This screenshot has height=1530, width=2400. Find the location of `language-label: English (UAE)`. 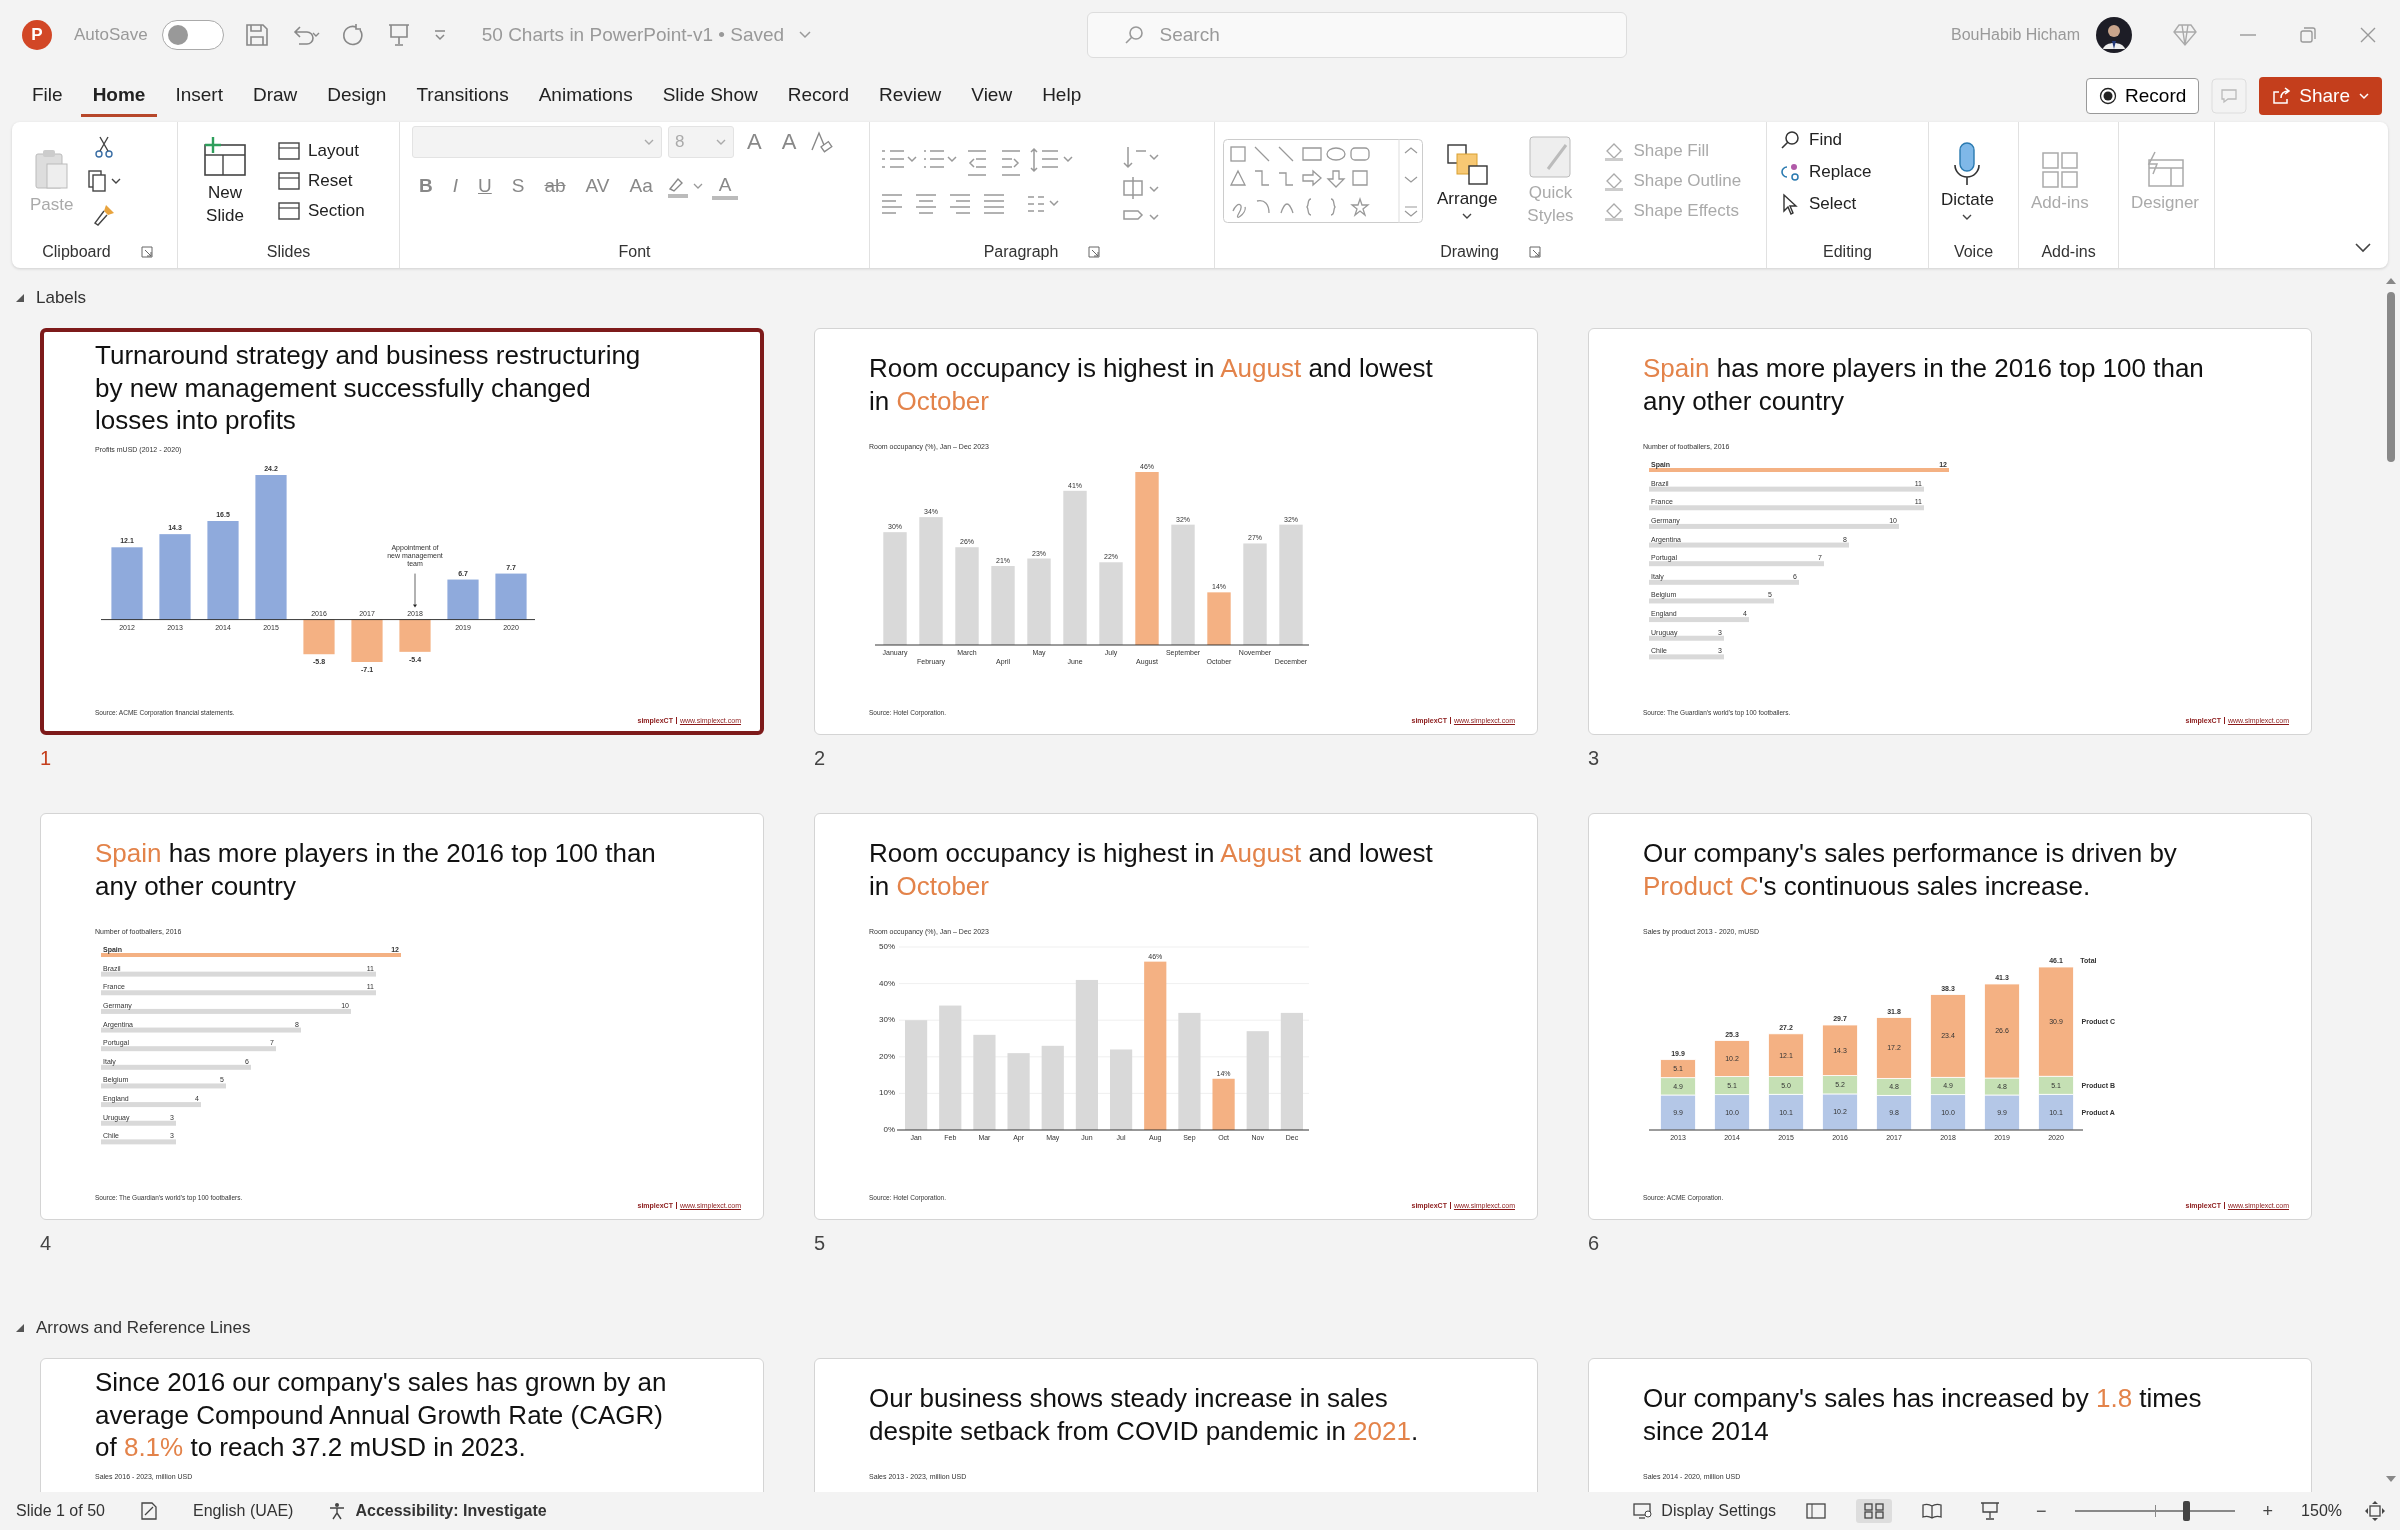

language-label: English (UAE) is located at coordinates (243, 1511).